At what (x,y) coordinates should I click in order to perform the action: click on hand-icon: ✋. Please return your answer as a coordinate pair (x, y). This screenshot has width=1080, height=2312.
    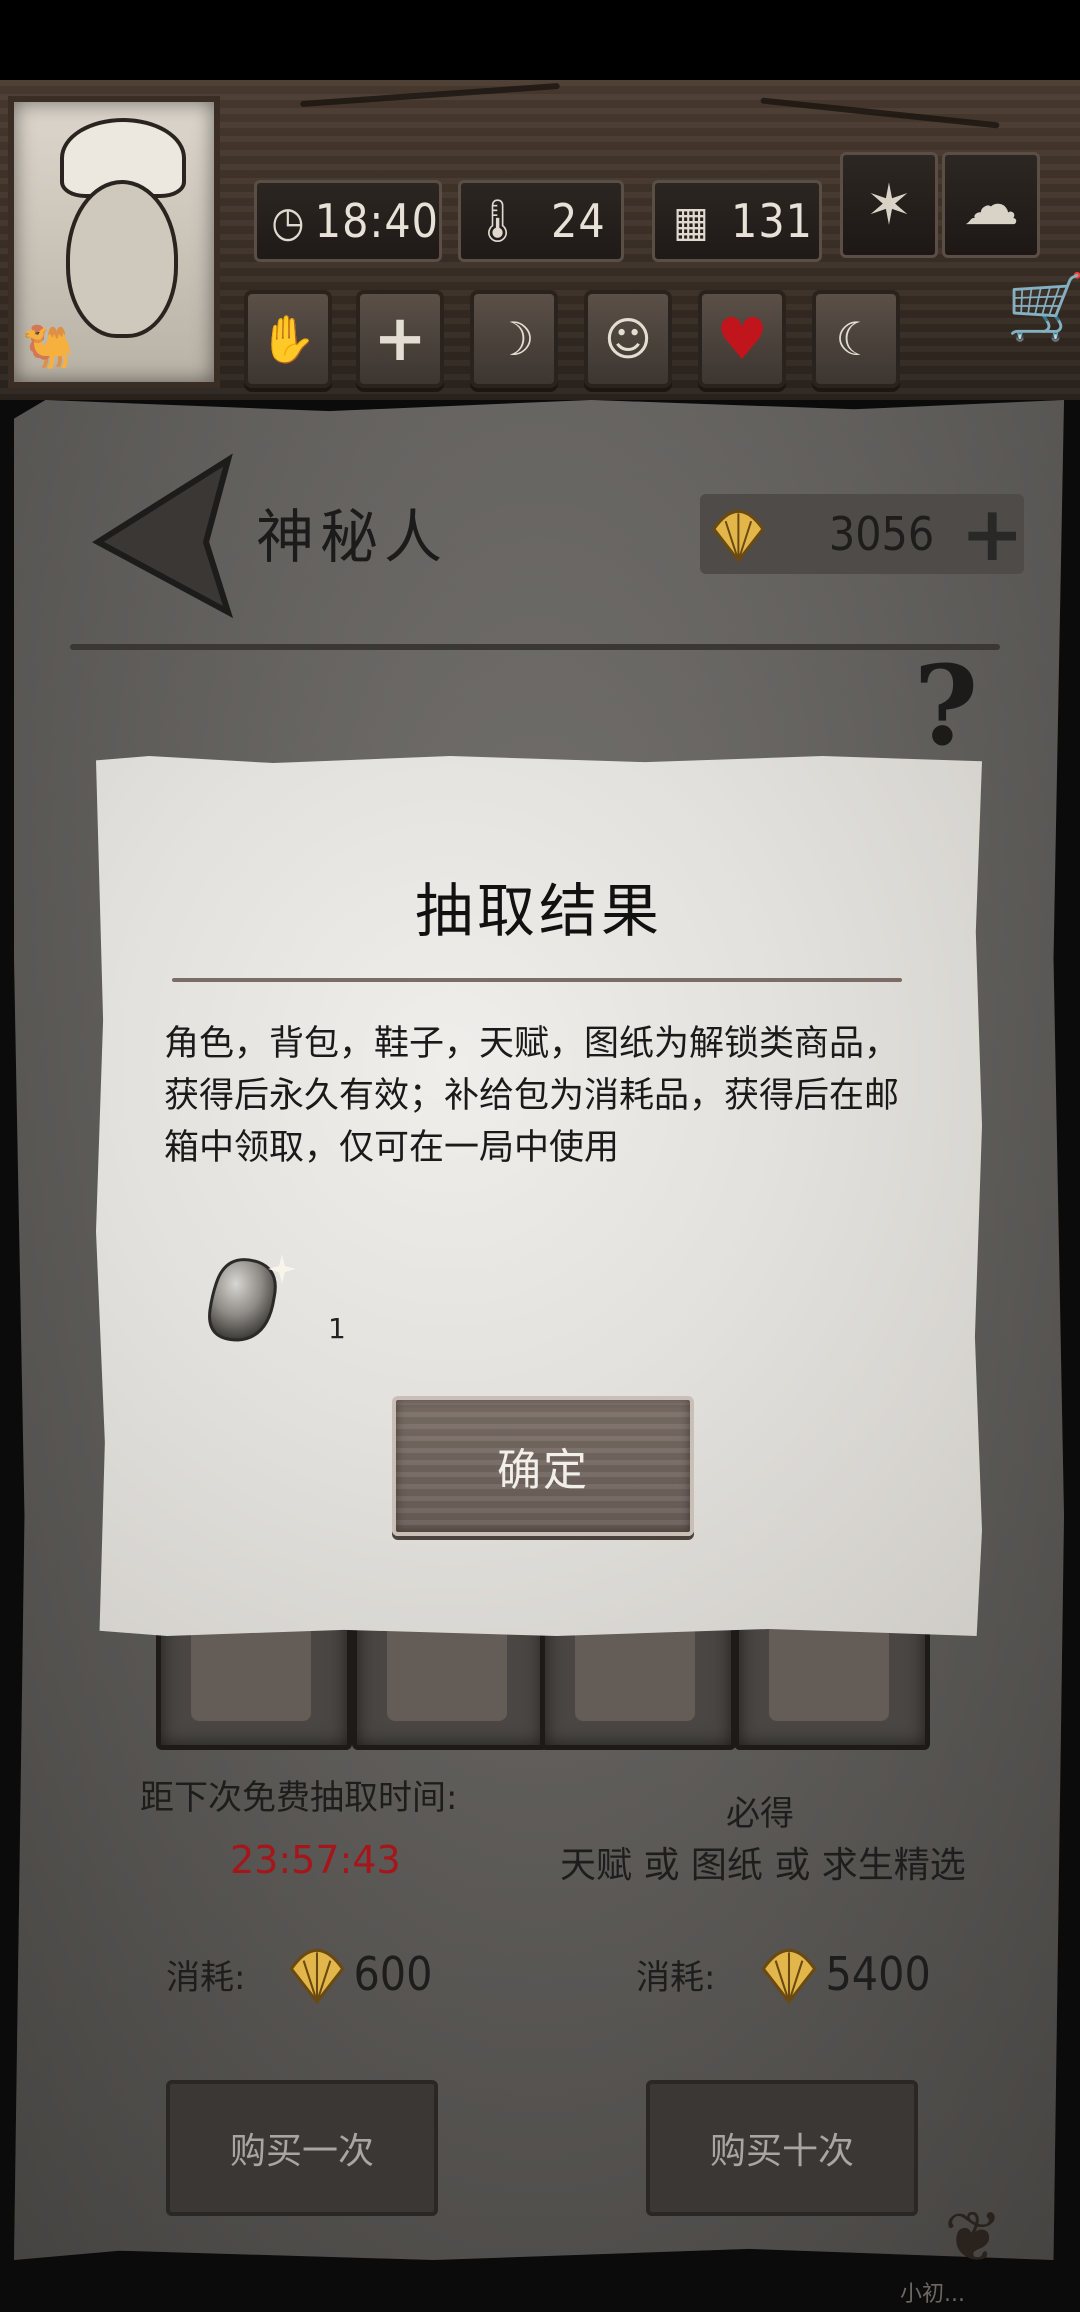
    Looking at the image, I should click on (288, 338).